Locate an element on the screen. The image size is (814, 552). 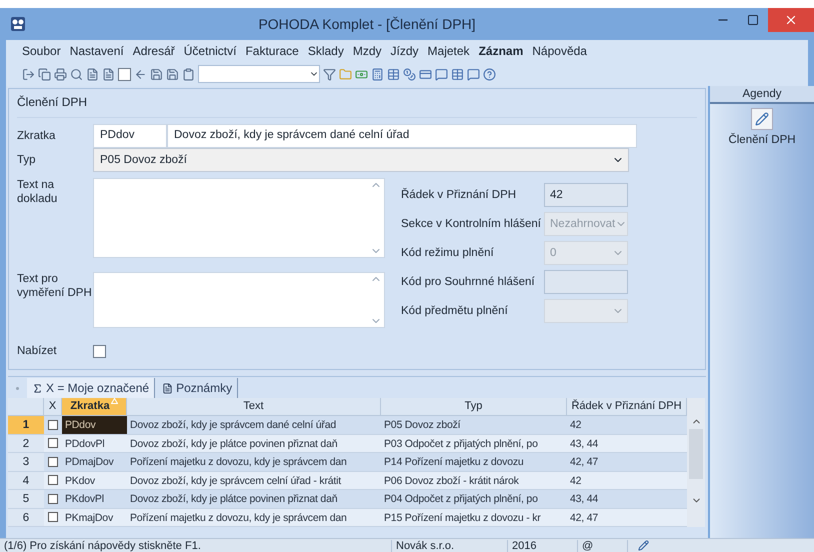
copy-icon is located at coordinates (44, 74).